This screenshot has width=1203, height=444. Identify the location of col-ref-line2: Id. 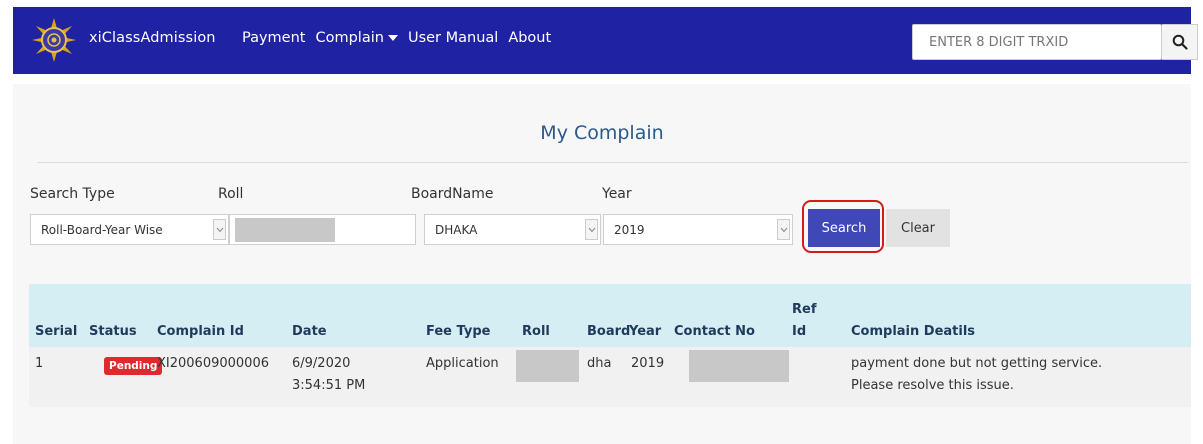
(799, 331).